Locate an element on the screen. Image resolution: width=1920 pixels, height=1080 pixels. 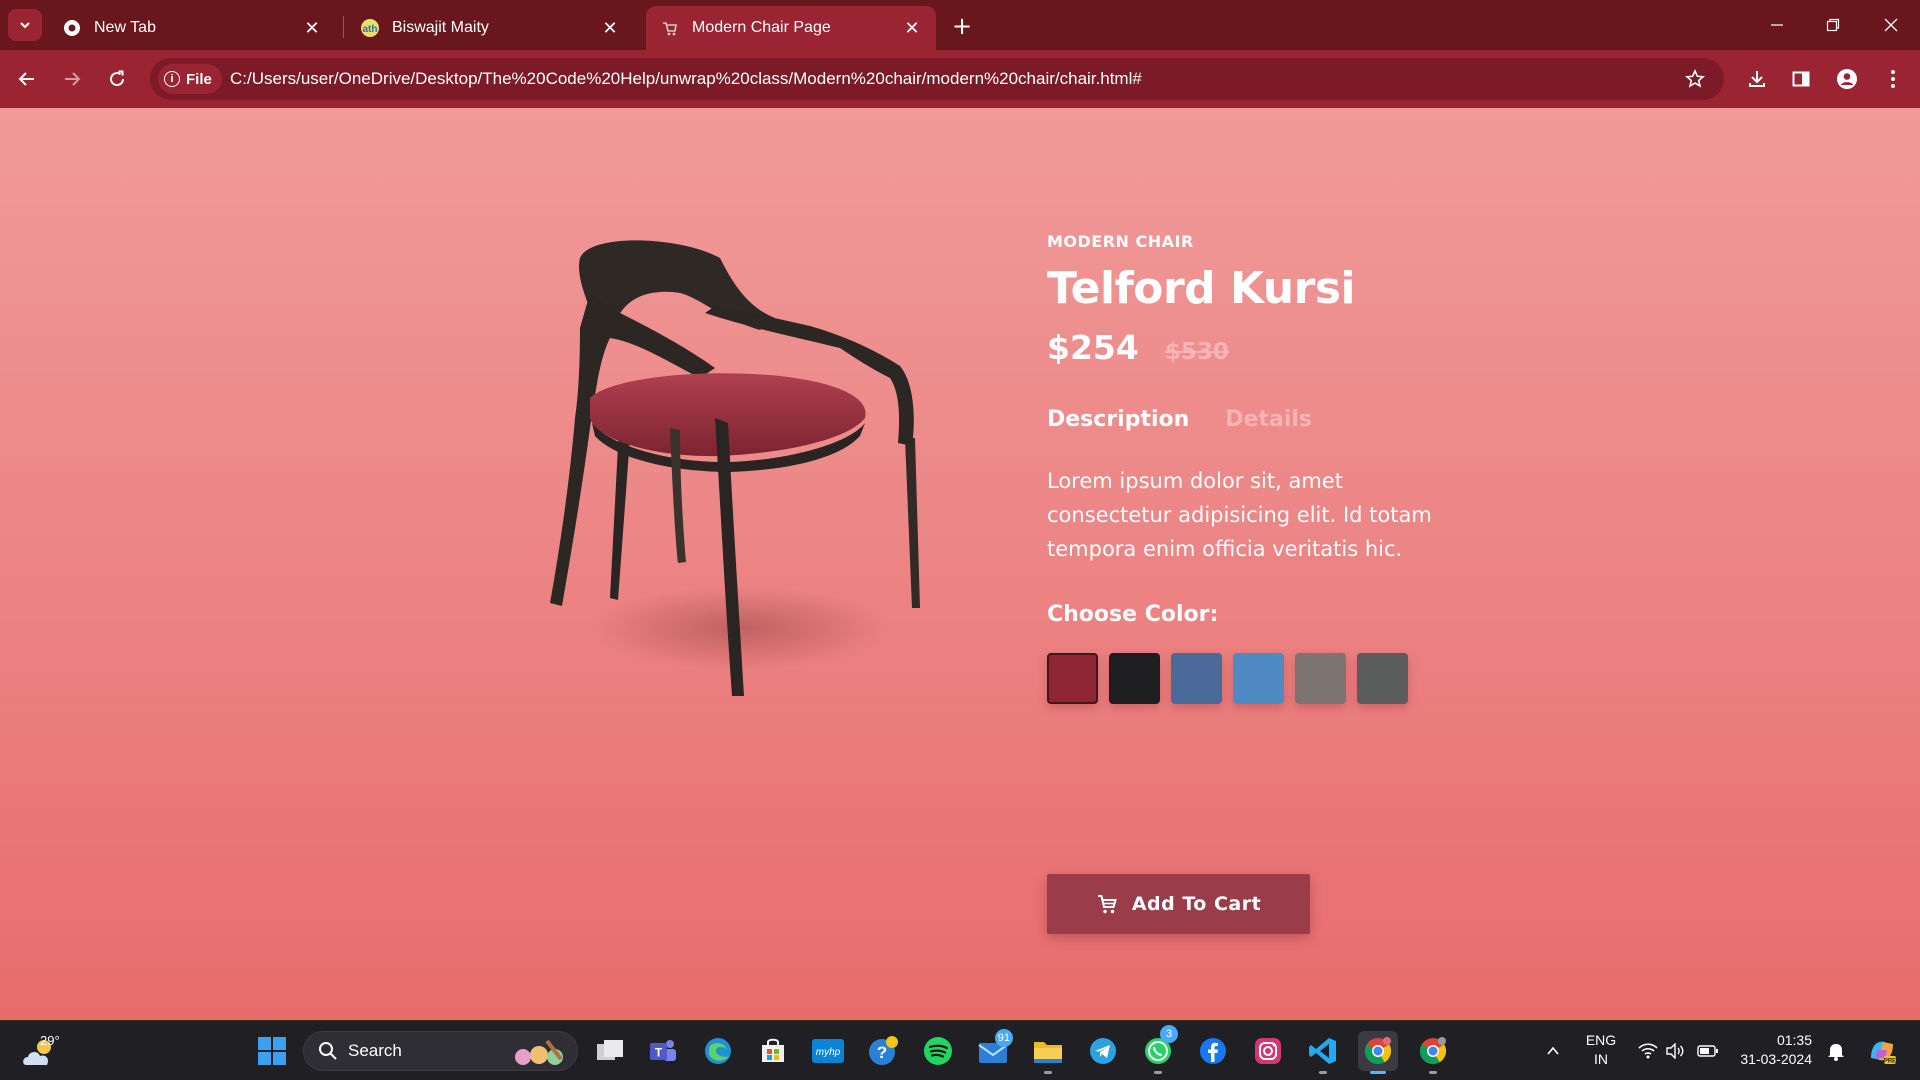
taskbar-search: Search is located at coordinates (440, 1051).